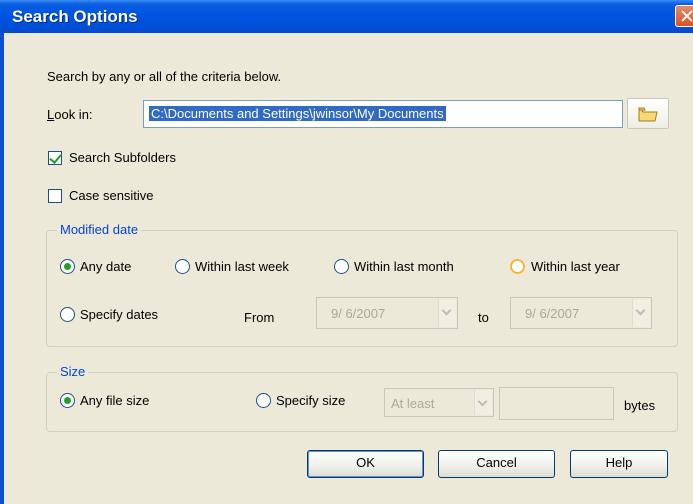 The width and height of the screenshot is (693, 504). What do you see at coordinates (105, 266) in the screenshot?
I see `any-date-label: Any date` at bounding box center [105, 266].